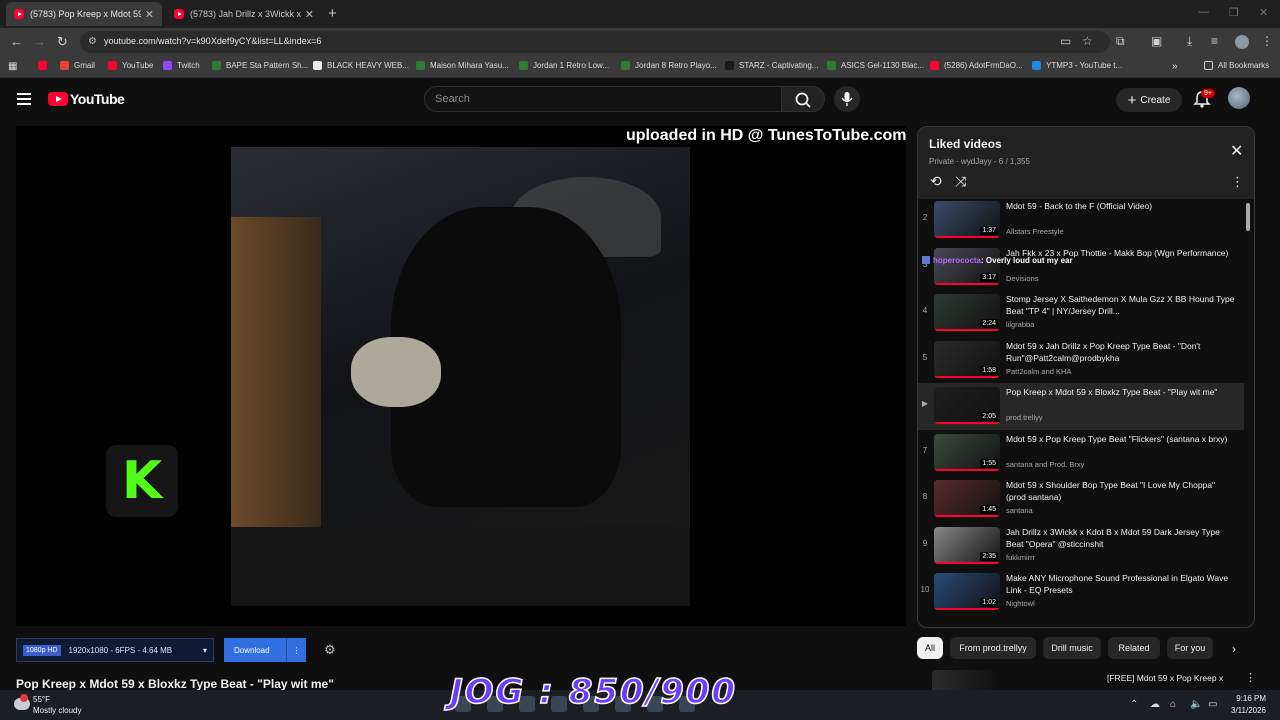 This screenshot has height=720, width=1280. Describe the element at coordinates (1190, 648) in the screenshot. I see `filter-chip: For you` at that location.